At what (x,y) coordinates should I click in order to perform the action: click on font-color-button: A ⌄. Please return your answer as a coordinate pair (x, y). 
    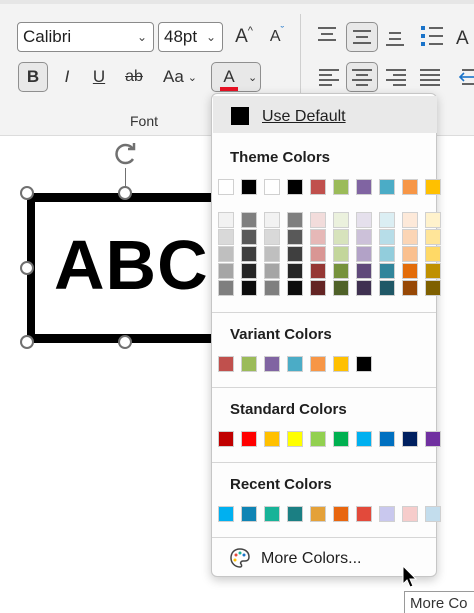
    Looking at the image, I should click on (236, 77).